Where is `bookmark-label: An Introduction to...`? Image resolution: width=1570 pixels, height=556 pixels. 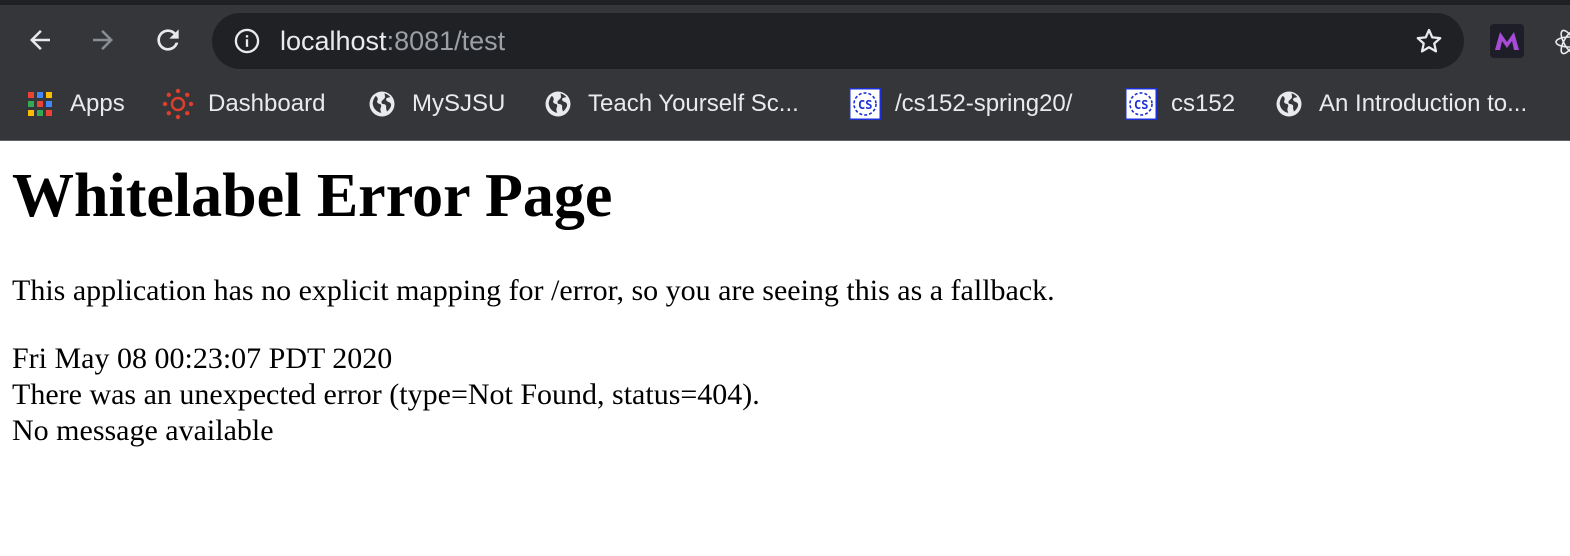 bookmark-label: An Introduction to... is located at coordinates (1423, 103).